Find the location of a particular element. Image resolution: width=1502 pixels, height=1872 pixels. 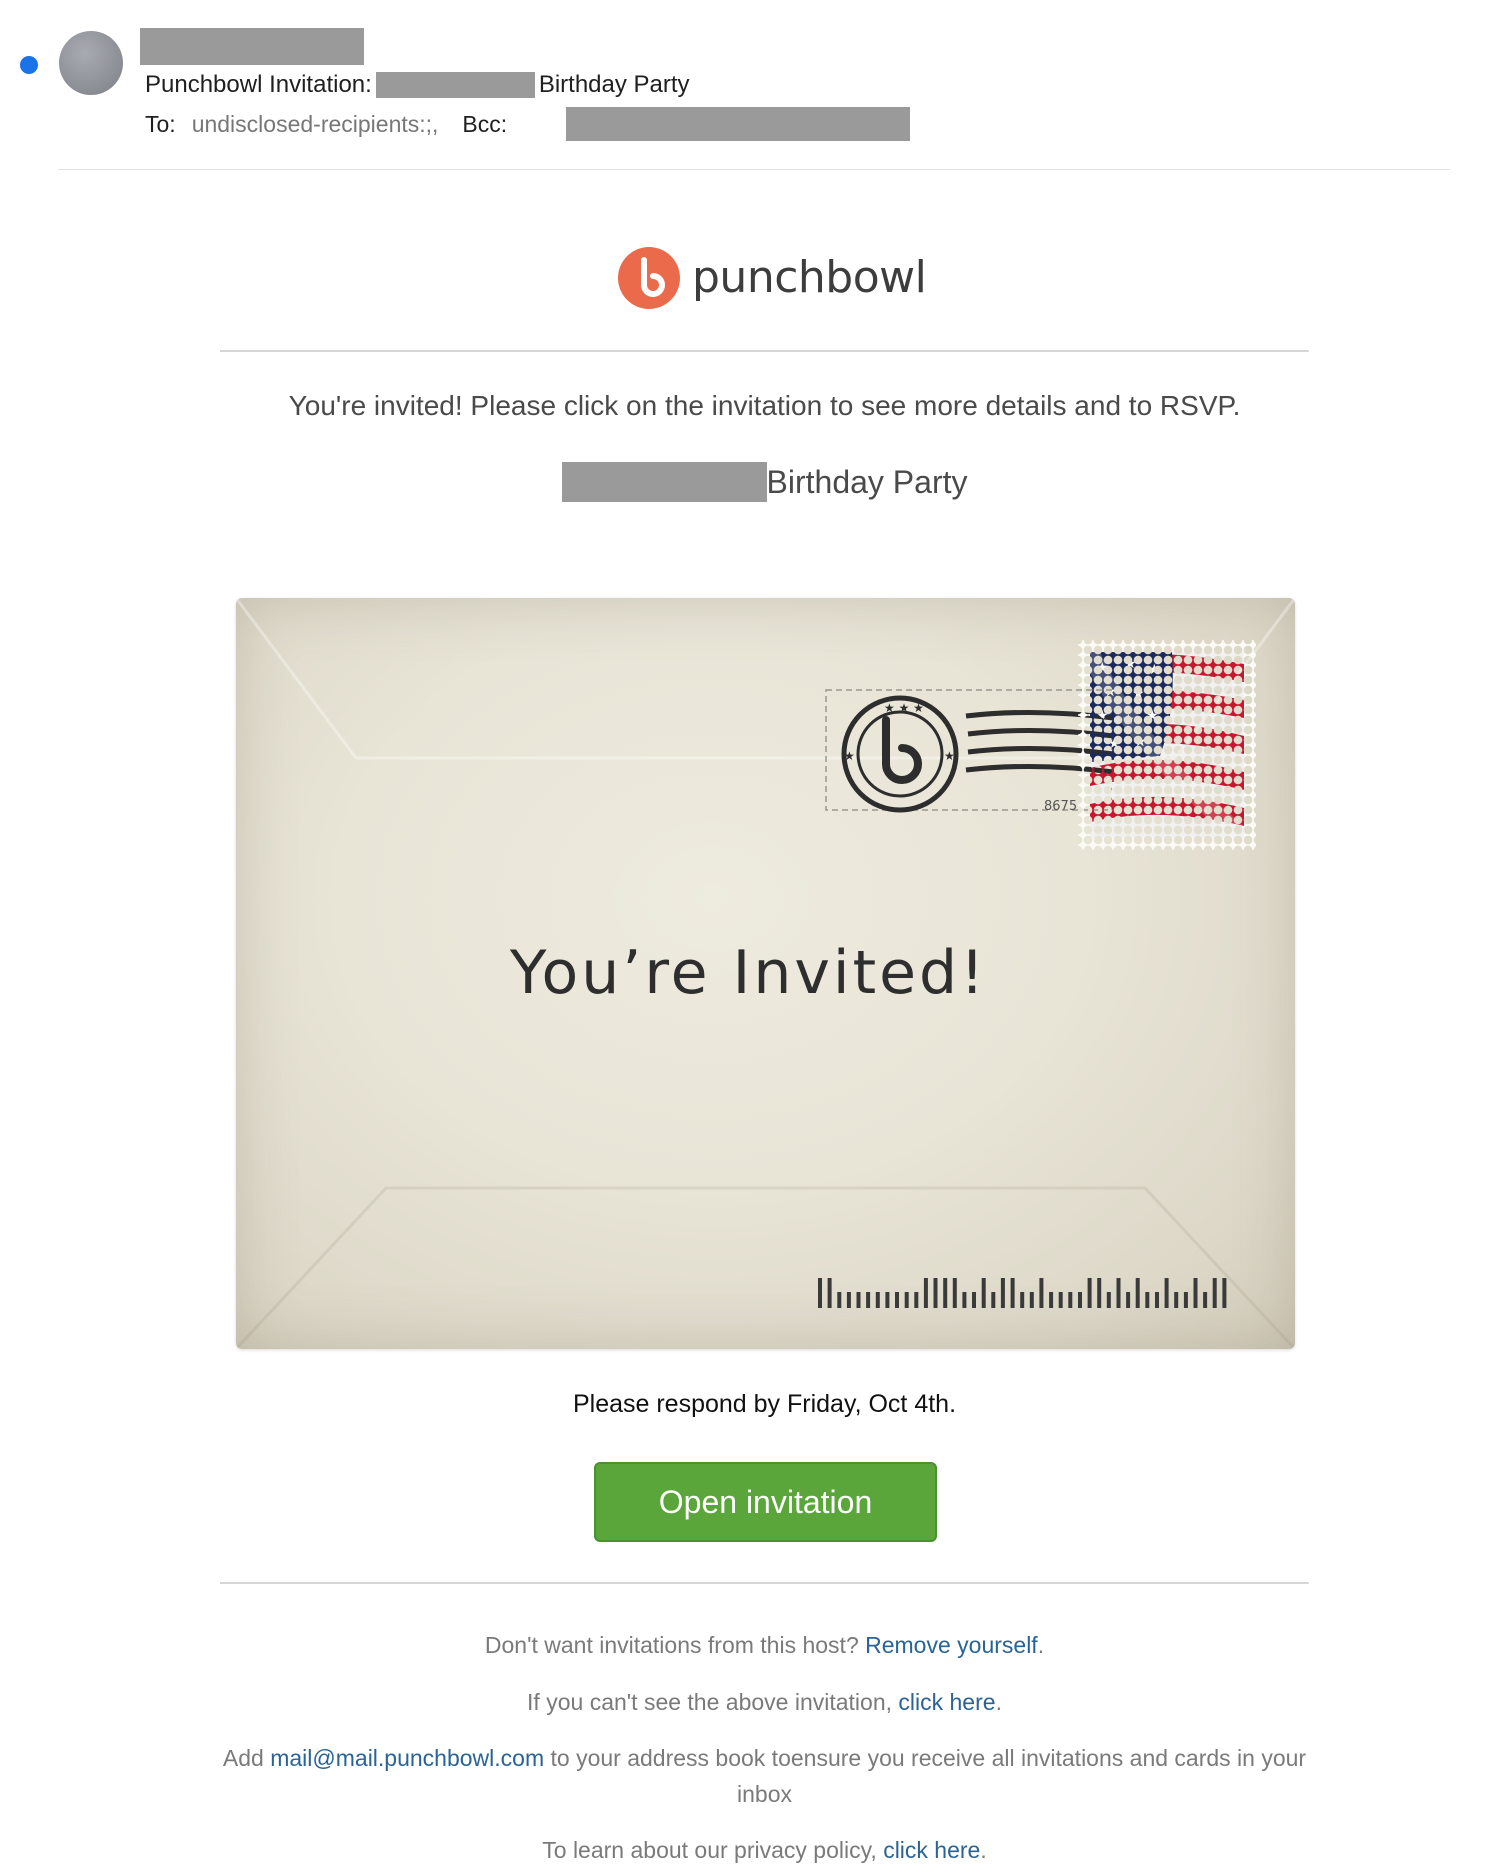

privacy-text: To learn about our privacy policy, is located at coordinates (709, 1850).